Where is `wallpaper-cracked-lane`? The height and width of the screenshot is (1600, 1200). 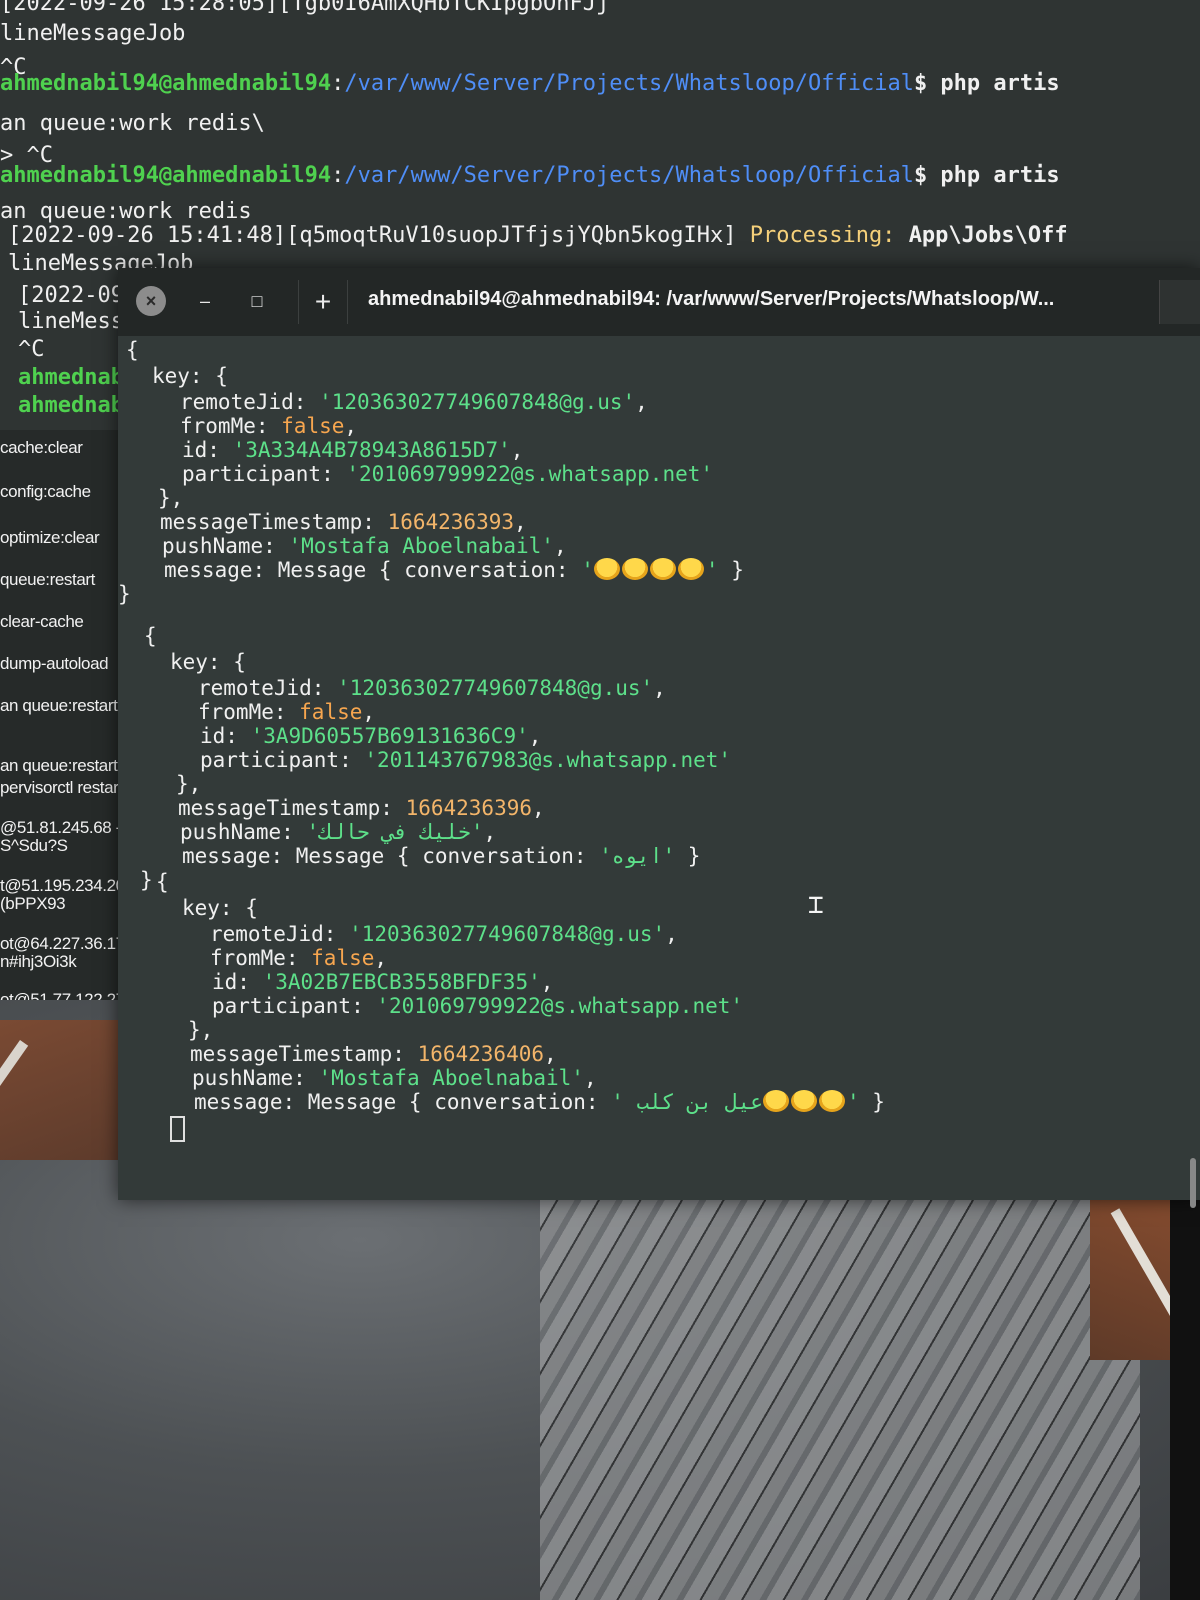
wallpaper-cracked-lane is located at coordinates (840, 1380).